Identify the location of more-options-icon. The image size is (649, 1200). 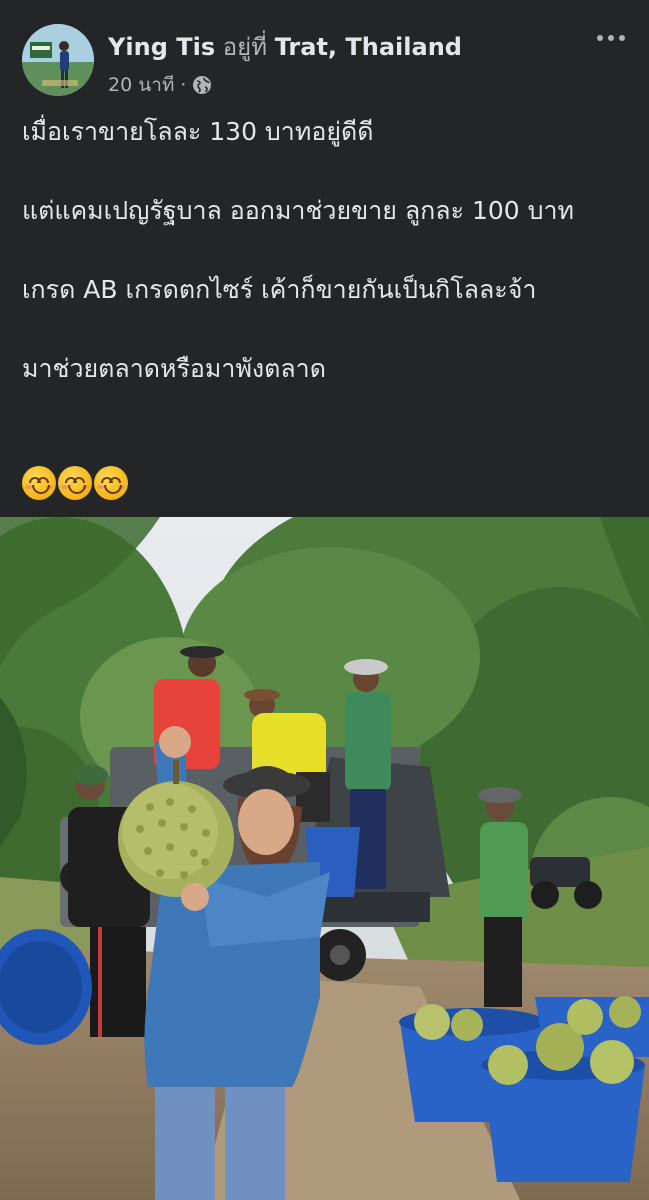
(611, 38).